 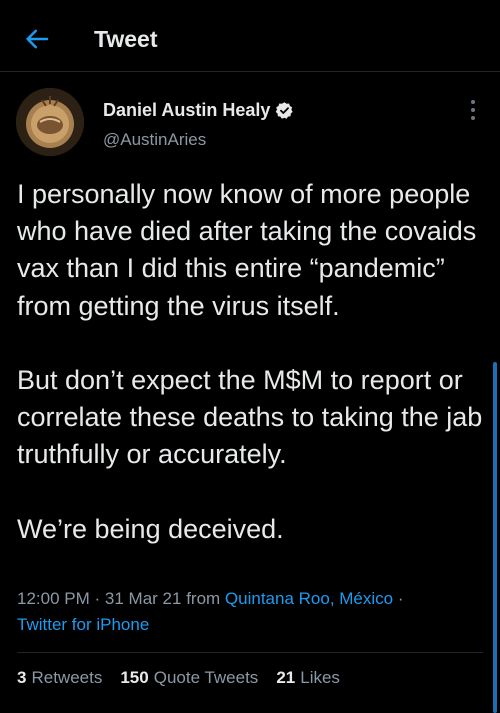 I want to click on page-title: Tweet, so click(x=126, y=39).